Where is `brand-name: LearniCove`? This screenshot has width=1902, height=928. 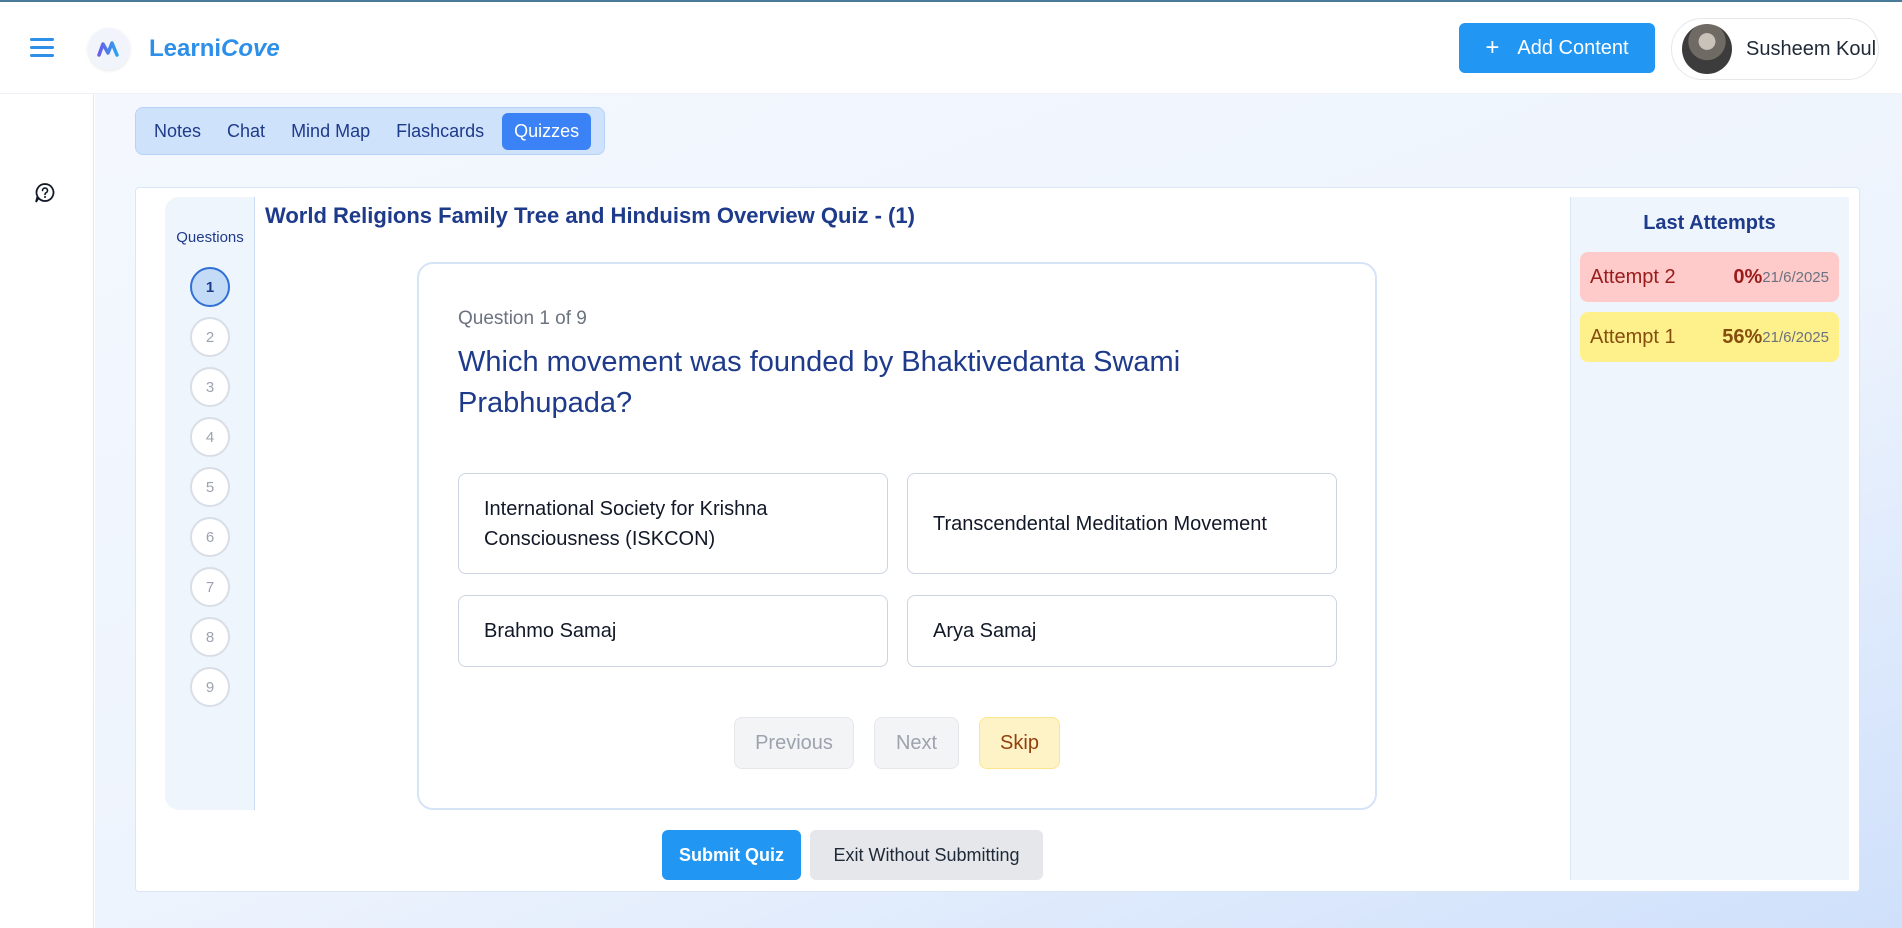 brand-name: LearniCove is located at coordinates (214, 49).